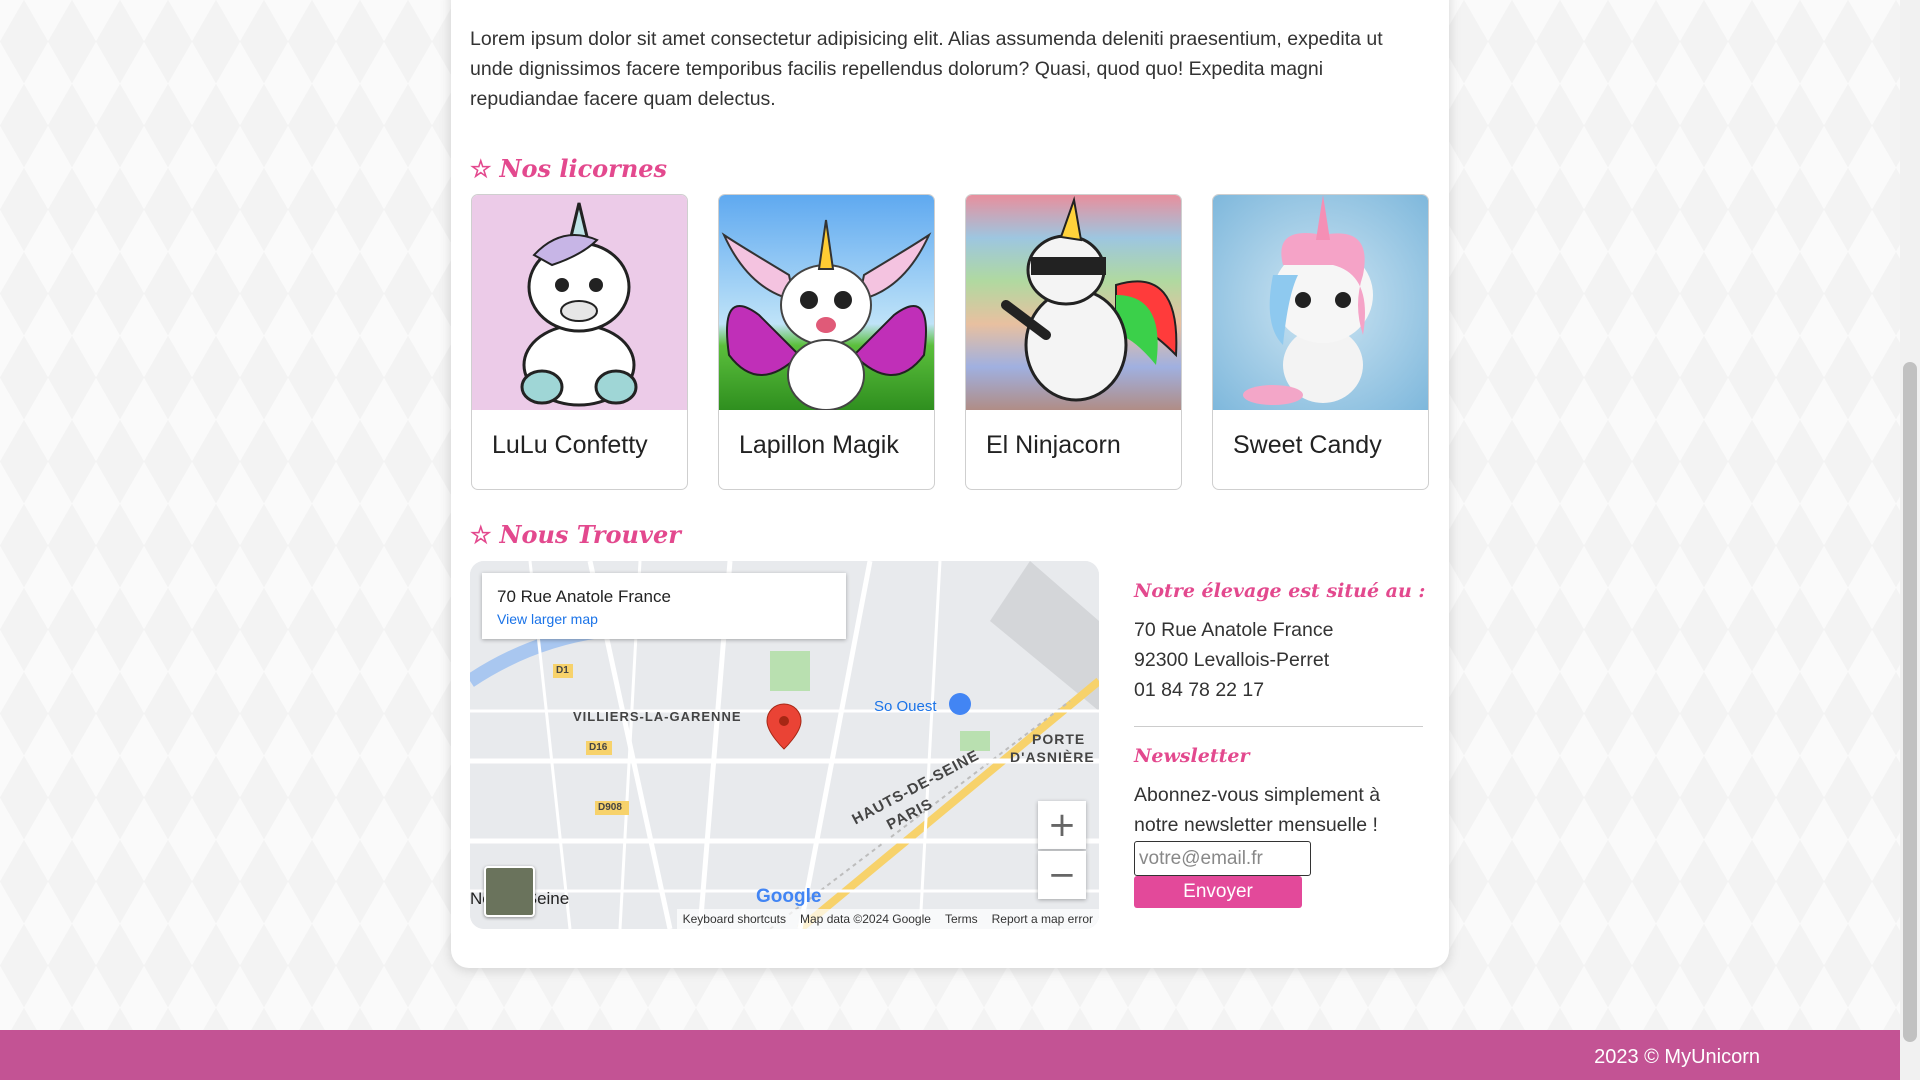 The image size is (1920, 1080). I want to click on google-logo-text: Google, so click(789, 896).